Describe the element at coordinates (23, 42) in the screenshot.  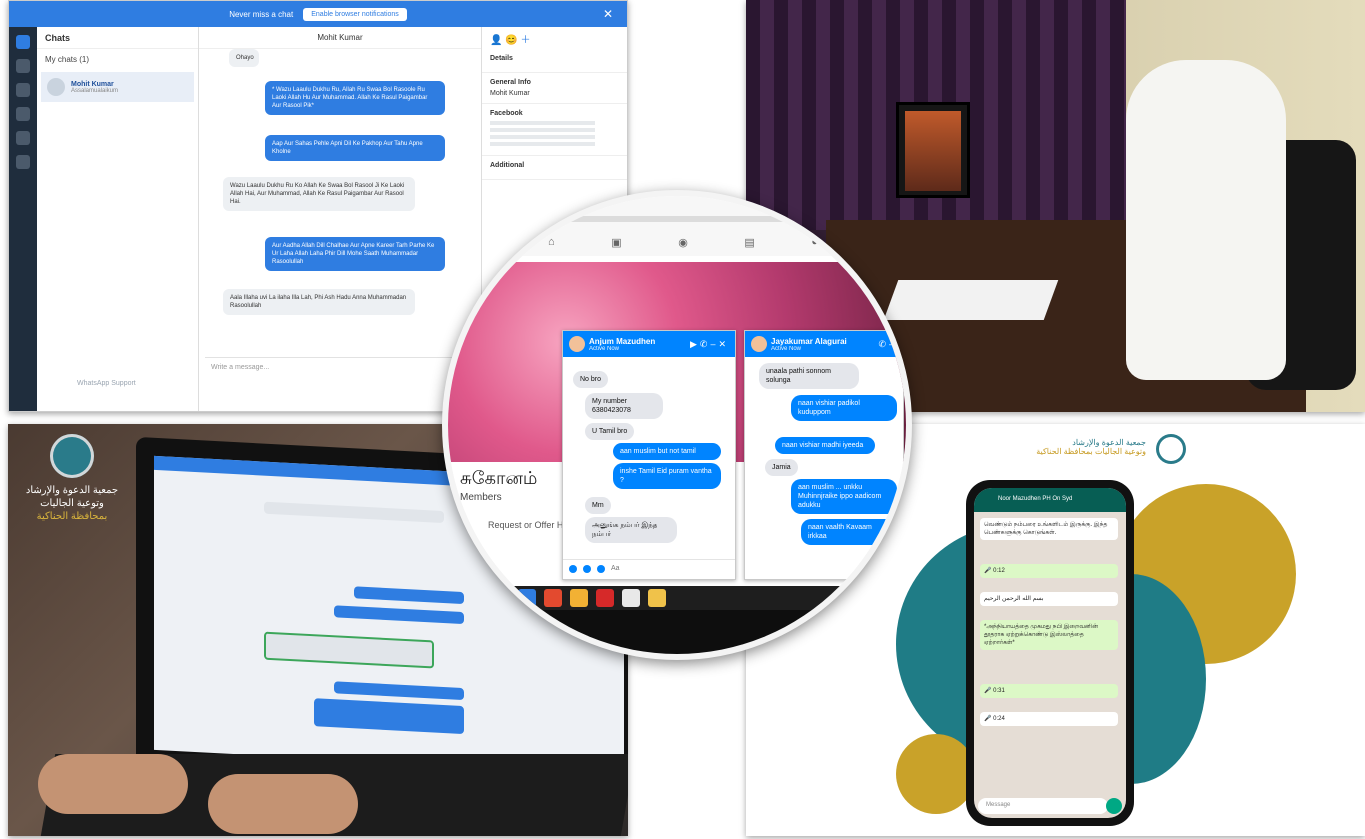
I see `chats-icon` at that location.